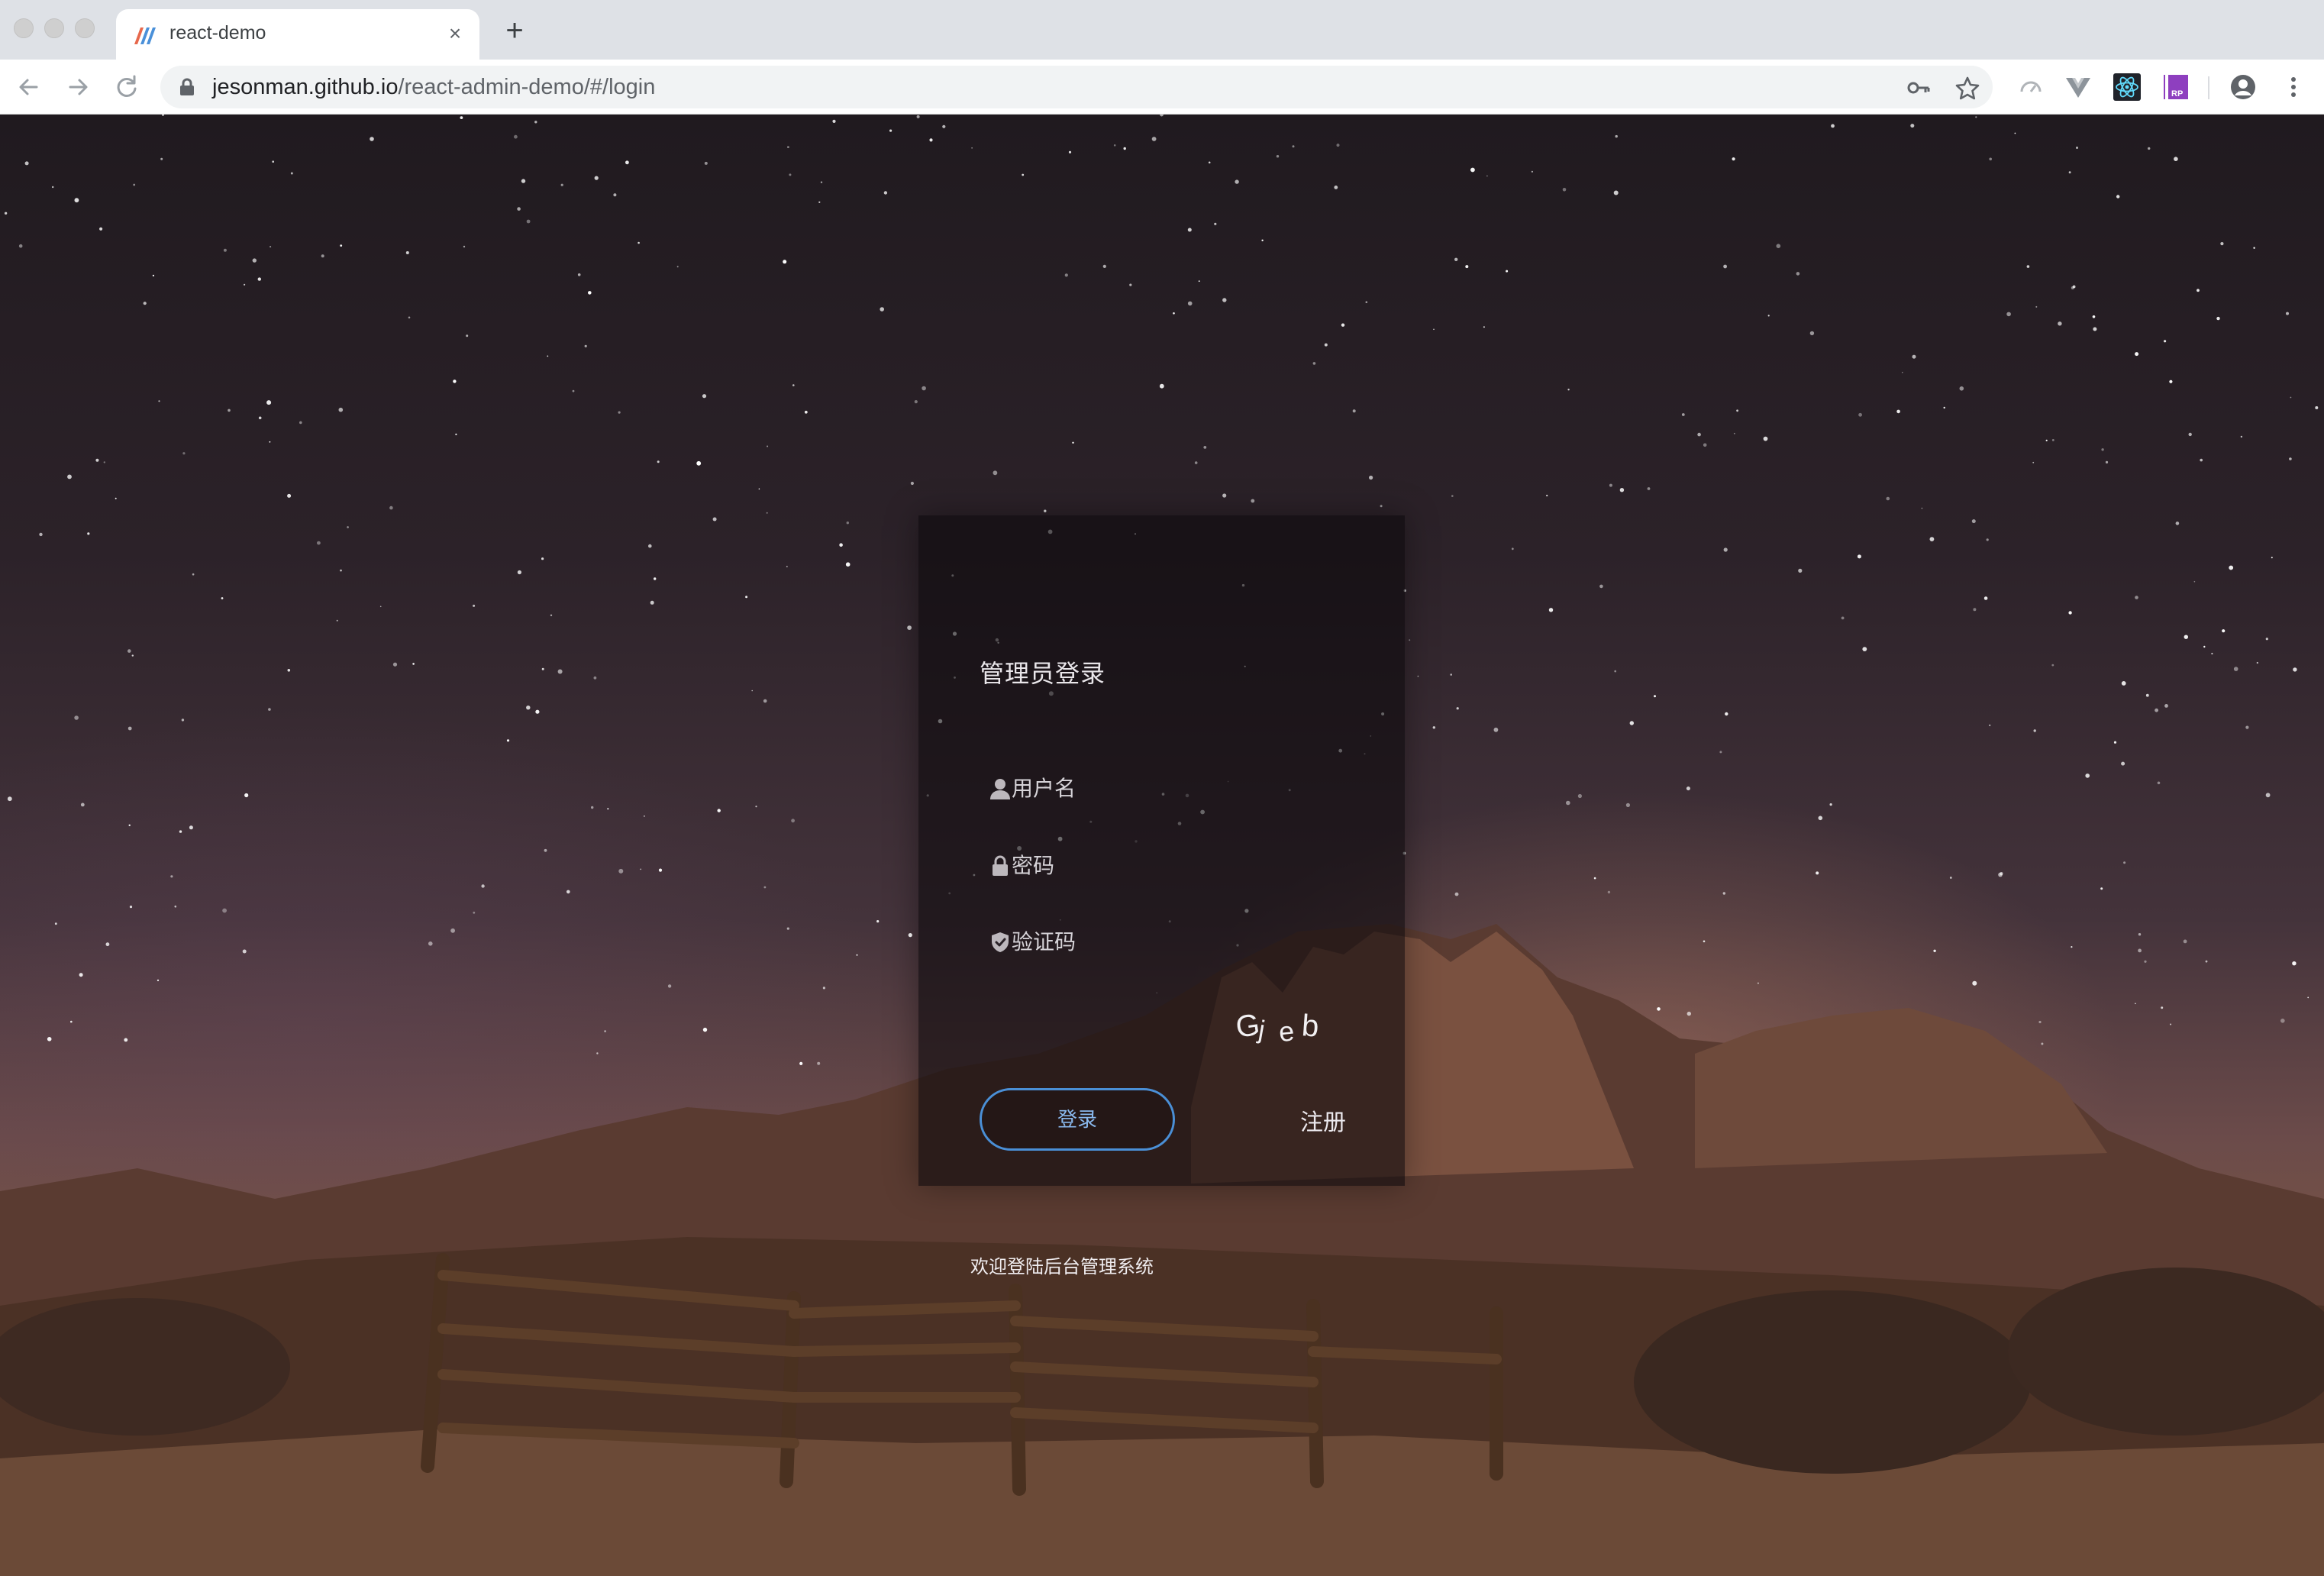 This screenshot has height=1576, width=2324. I want to click on back-arrow-icon, so click(29, 87).